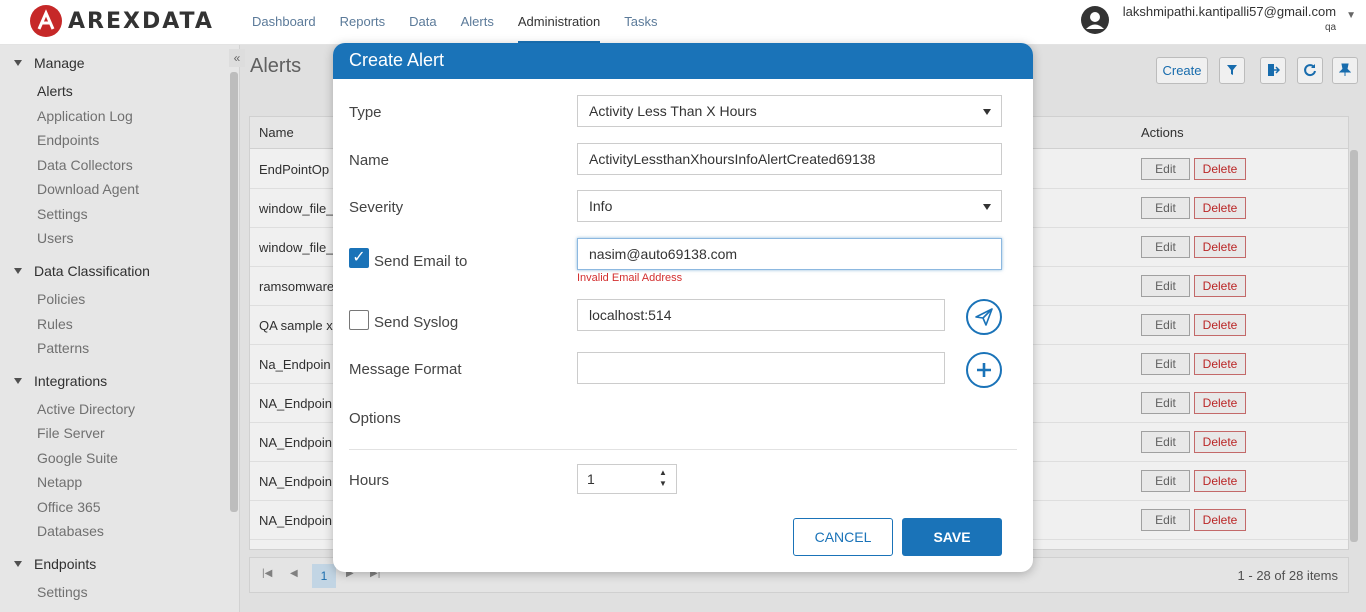 This screenshot has width=1366, height=612. I want to click on stepper-arrows: ▲ ▼, so click(663, 479).